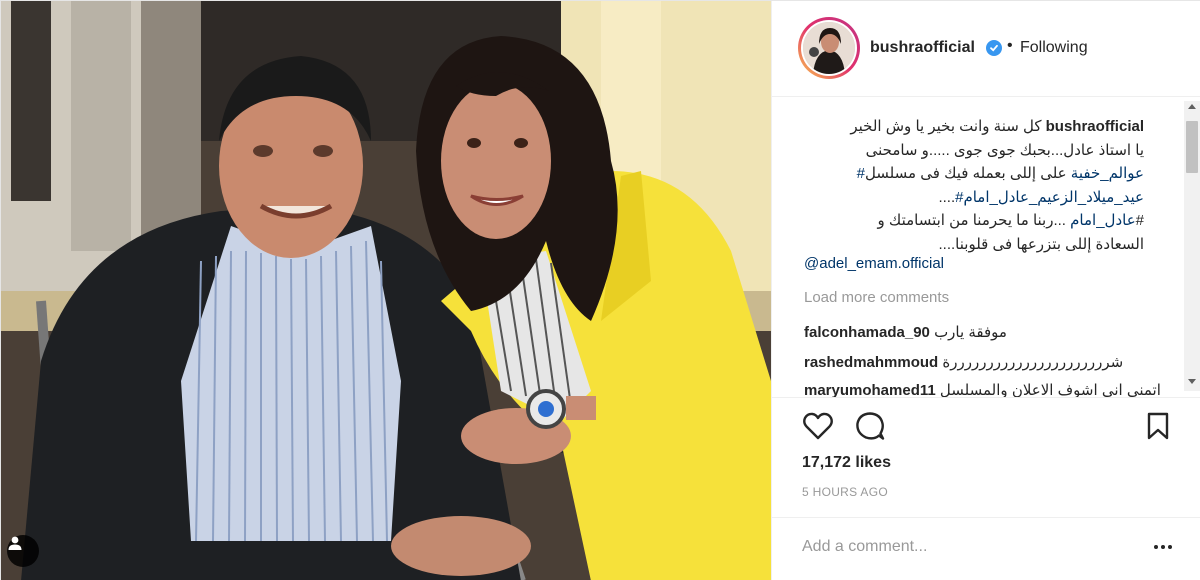 The image size is (1200, 580). What do you see at coordinates (874, 263) in the screenshot?
I see `caption-mention: @adel_emam.official` at bounding box center [874, 263].